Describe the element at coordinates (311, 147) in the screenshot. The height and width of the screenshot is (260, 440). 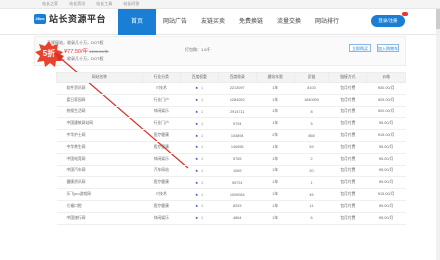
I see `table-cell: 53` at that location.